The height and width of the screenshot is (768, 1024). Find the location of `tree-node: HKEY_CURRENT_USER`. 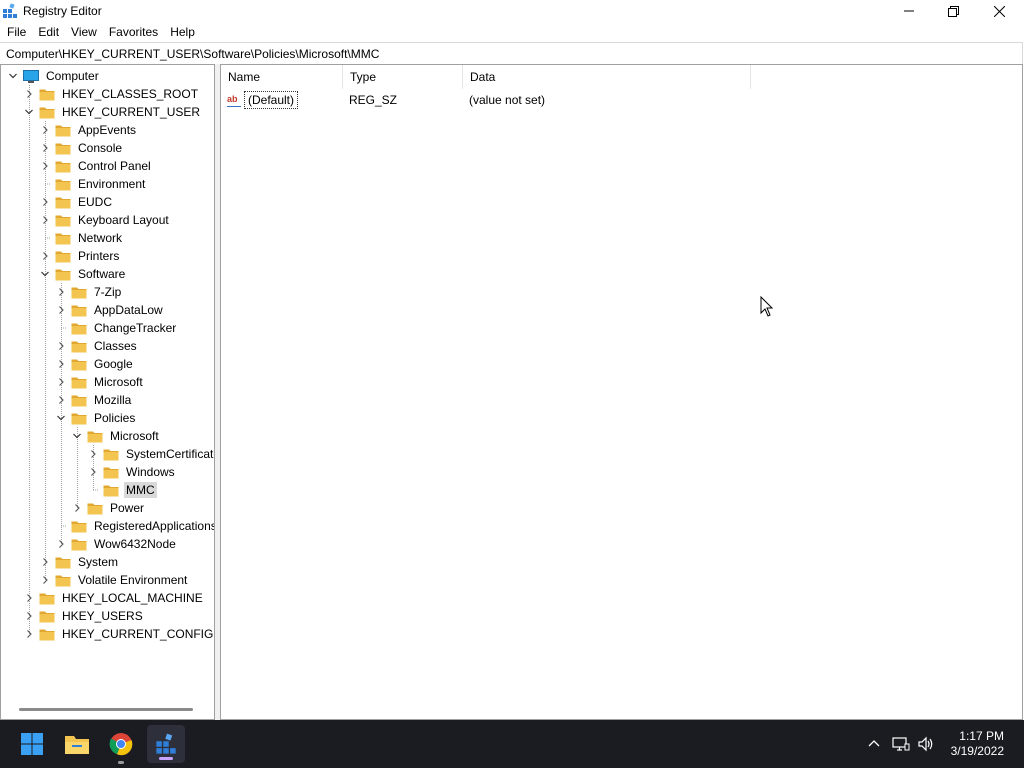

tree-node: HKEY_CURRENT_USER is located at coordinates (112, 112).